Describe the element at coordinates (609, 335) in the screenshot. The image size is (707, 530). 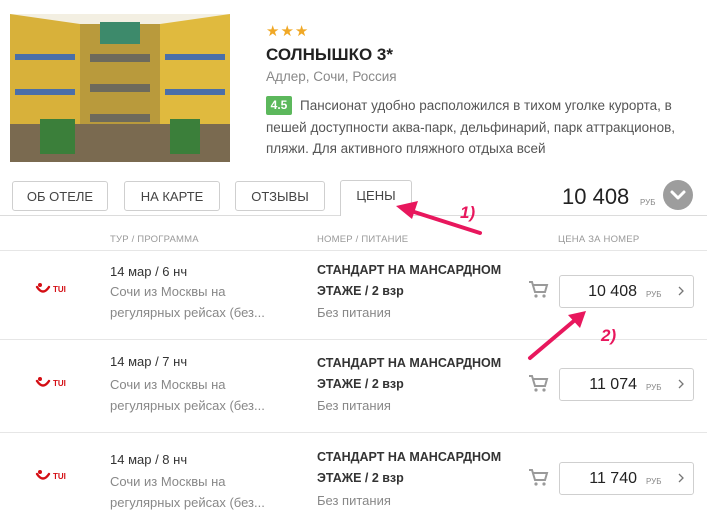
I see `annotation-label-2: 2)` at that location.